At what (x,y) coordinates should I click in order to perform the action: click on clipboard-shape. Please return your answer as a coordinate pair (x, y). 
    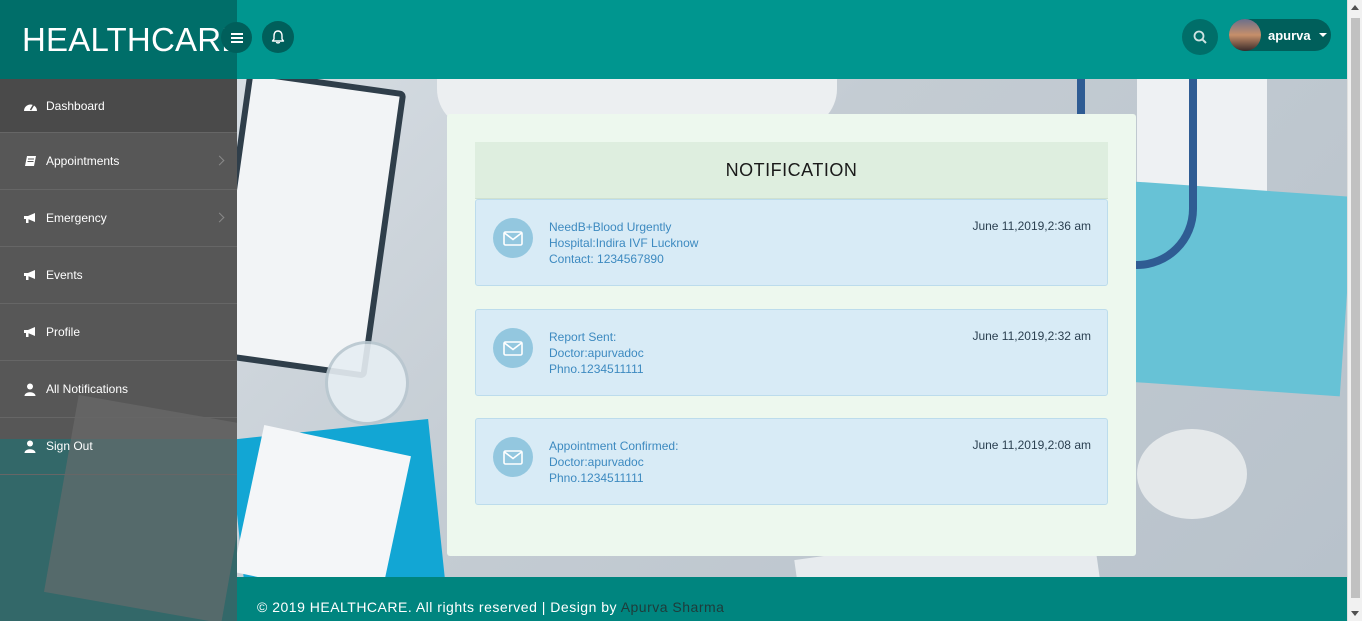
    Looking at the image, I should click on (322, 229).